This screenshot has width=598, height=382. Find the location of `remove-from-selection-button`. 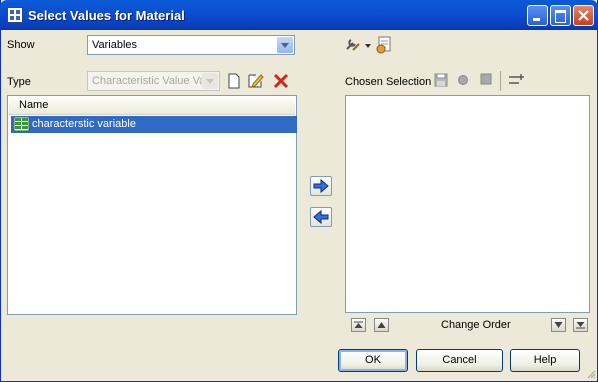

remove-from-selection-button is located at coordinates (321, 217).